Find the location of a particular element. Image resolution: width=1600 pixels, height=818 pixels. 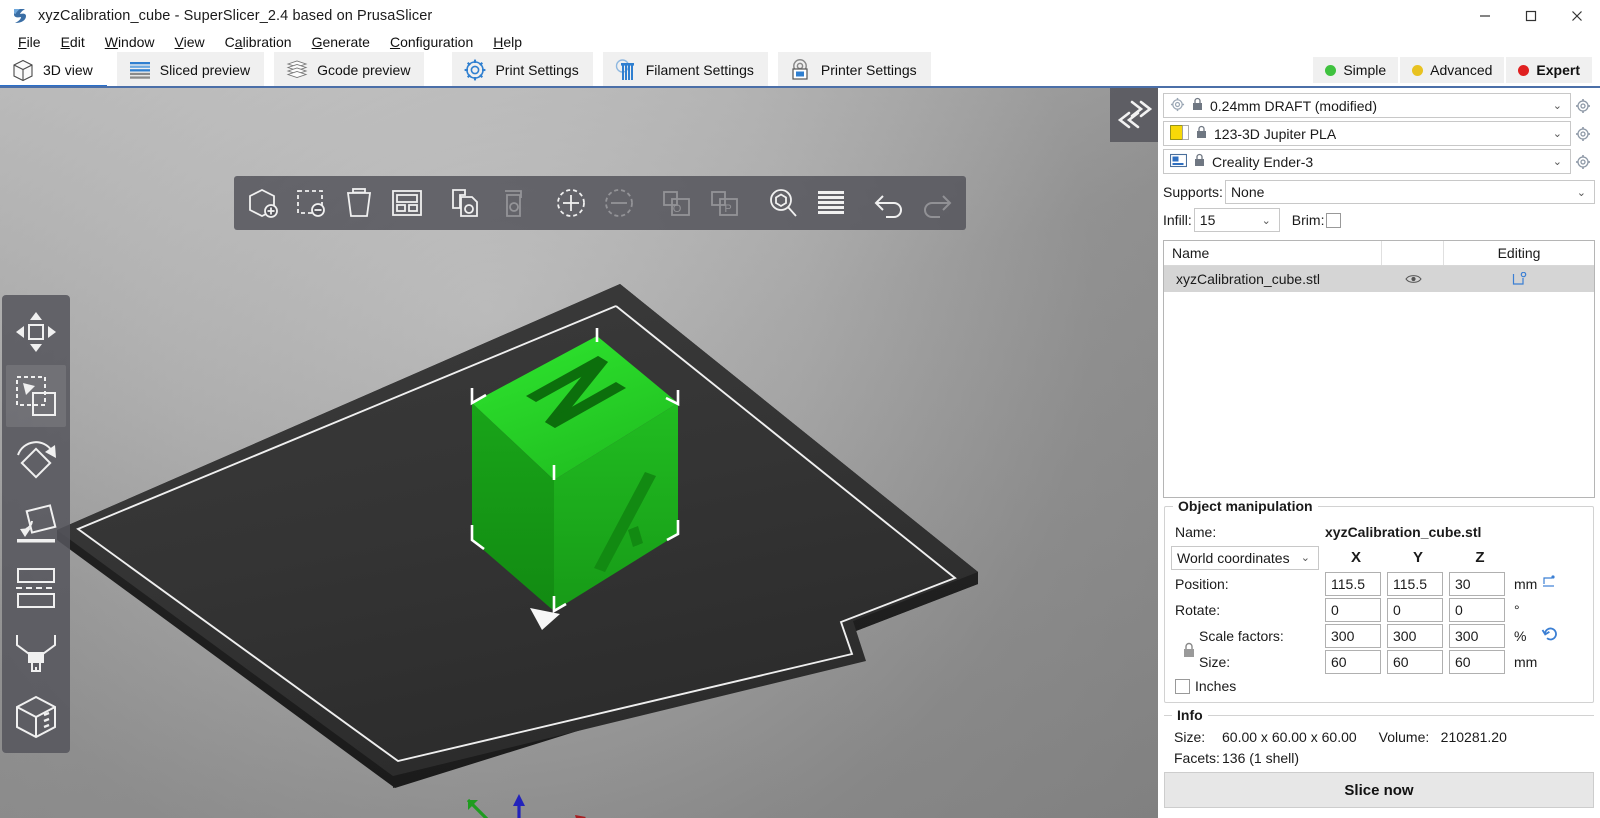

printer-preset: Creality Ender-3 ⌄ is located at coordinates (1367, 161).